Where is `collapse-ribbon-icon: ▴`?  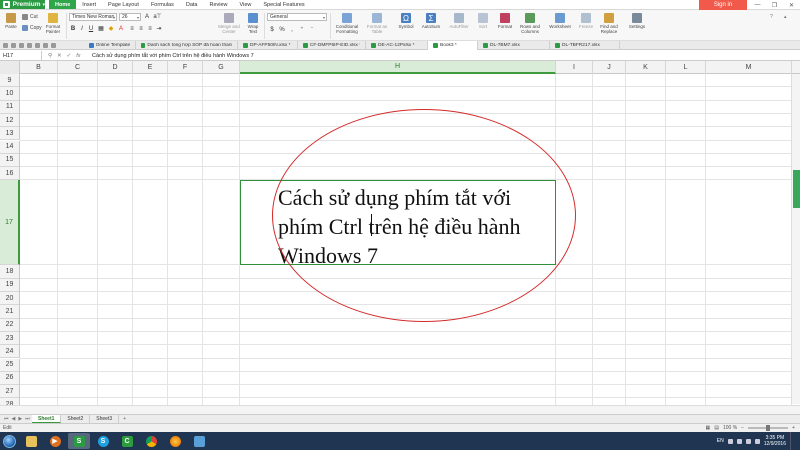 collapse-ribbon-icon: ▴ is located at coordinates (785, 17).